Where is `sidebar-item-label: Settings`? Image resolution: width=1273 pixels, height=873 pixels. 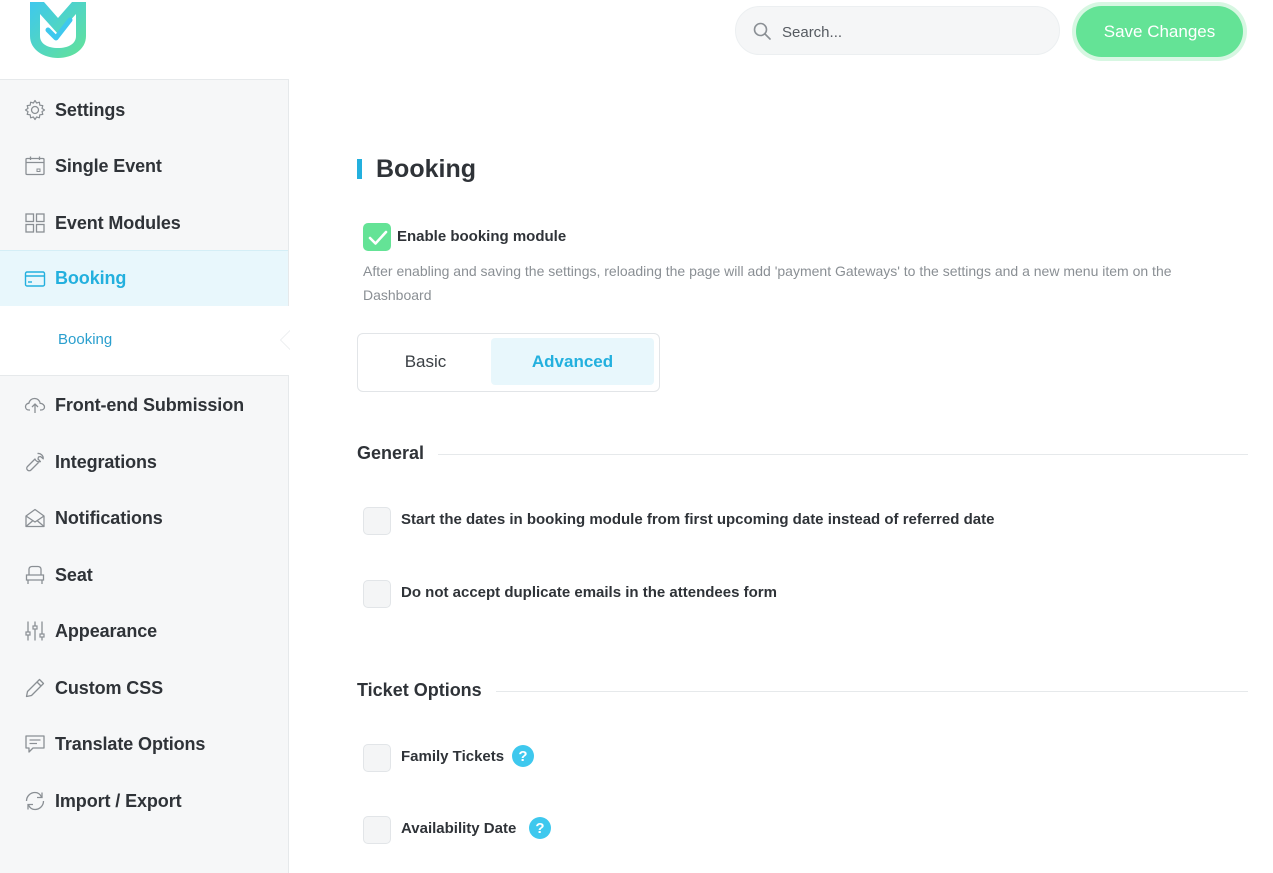
sidebar-item-label: Settings is located at coordinates (90, 109).